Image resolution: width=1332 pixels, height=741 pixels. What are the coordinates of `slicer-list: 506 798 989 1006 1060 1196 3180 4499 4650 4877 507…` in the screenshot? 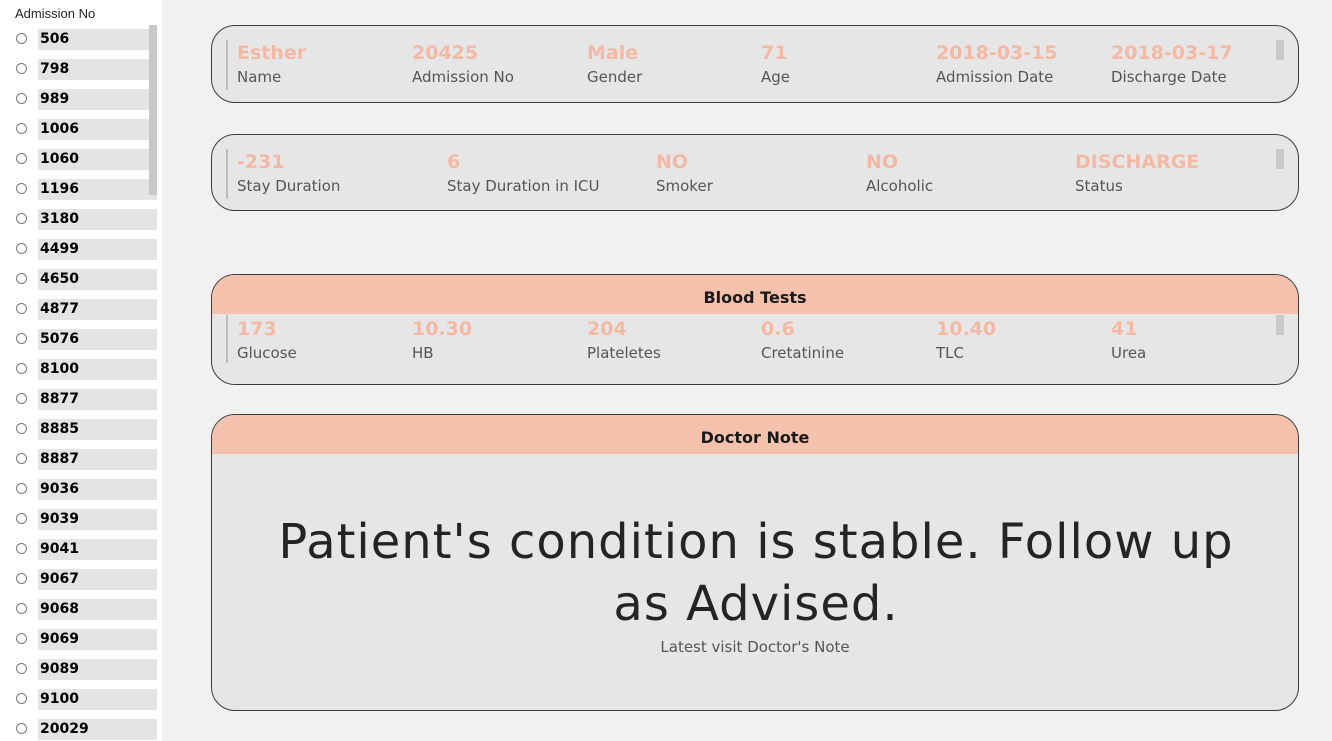 It's located at (81, 383).